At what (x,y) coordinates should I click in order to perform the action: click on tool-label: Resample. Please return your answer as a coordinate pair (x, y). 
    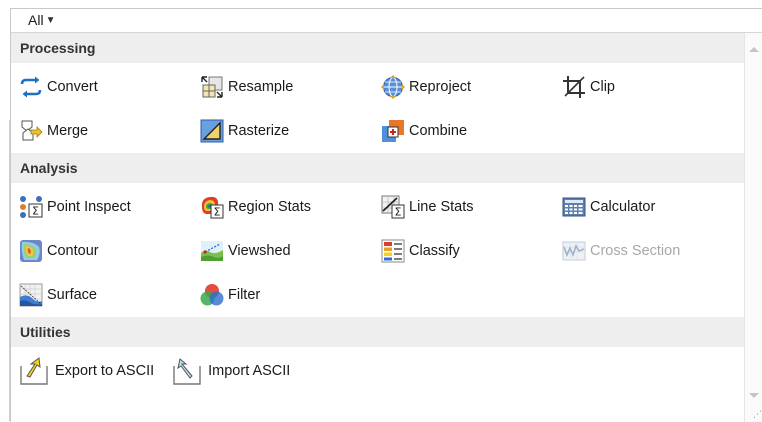
    Looking at the image, I should click on (261, 87).